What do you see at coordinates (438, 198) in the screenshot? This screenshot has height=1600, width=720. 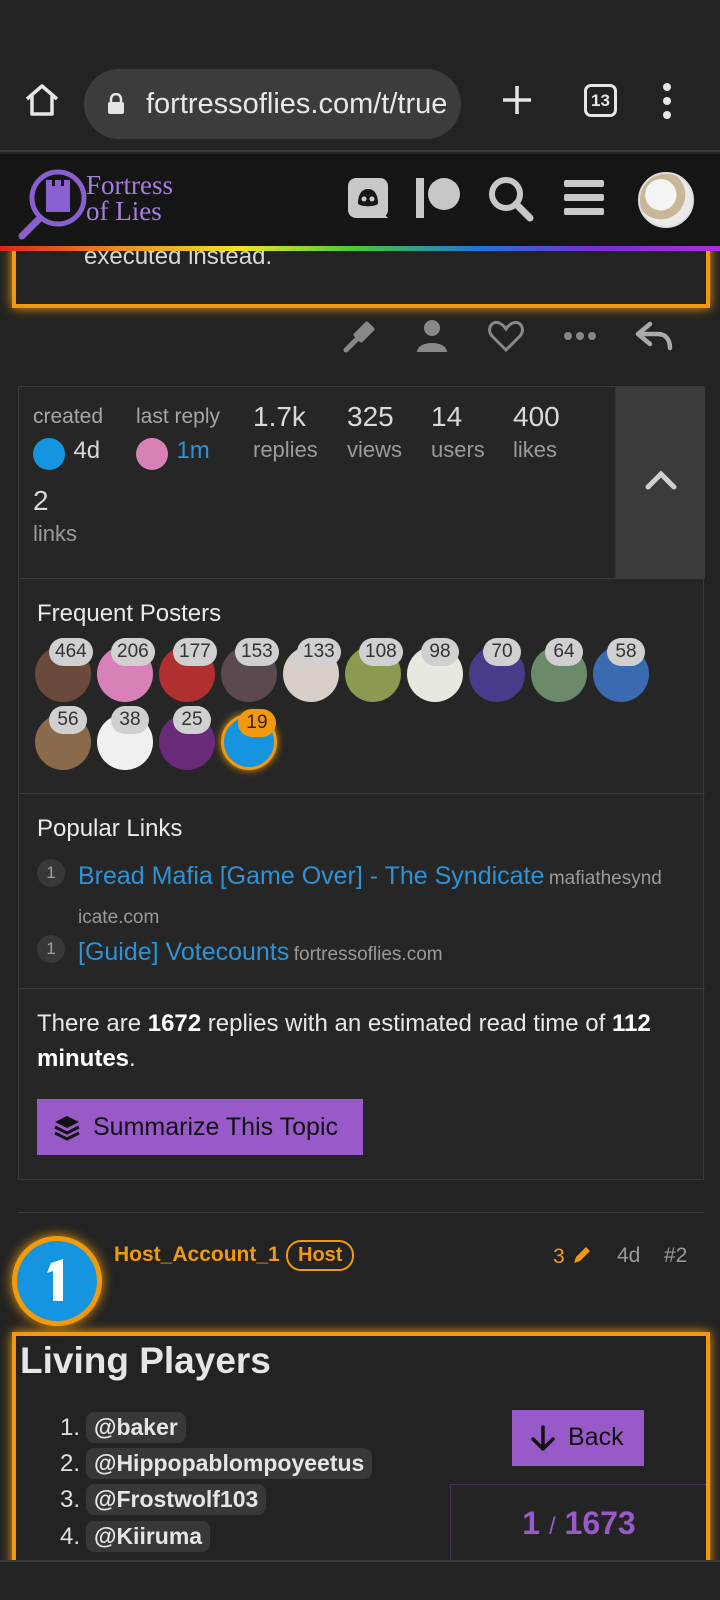 I see `patreon-icon` at bounding box center [438, 198].